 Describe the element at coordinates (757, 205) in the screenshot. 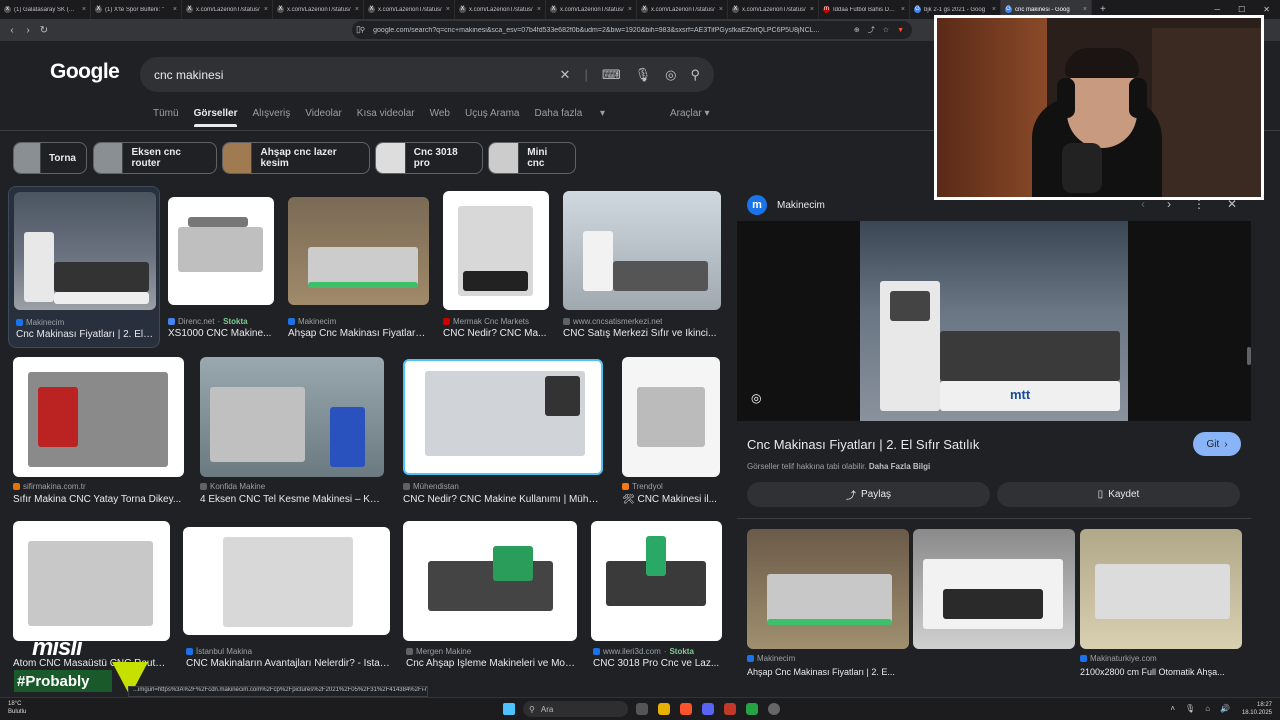

I see `site-logo: m` at that location.